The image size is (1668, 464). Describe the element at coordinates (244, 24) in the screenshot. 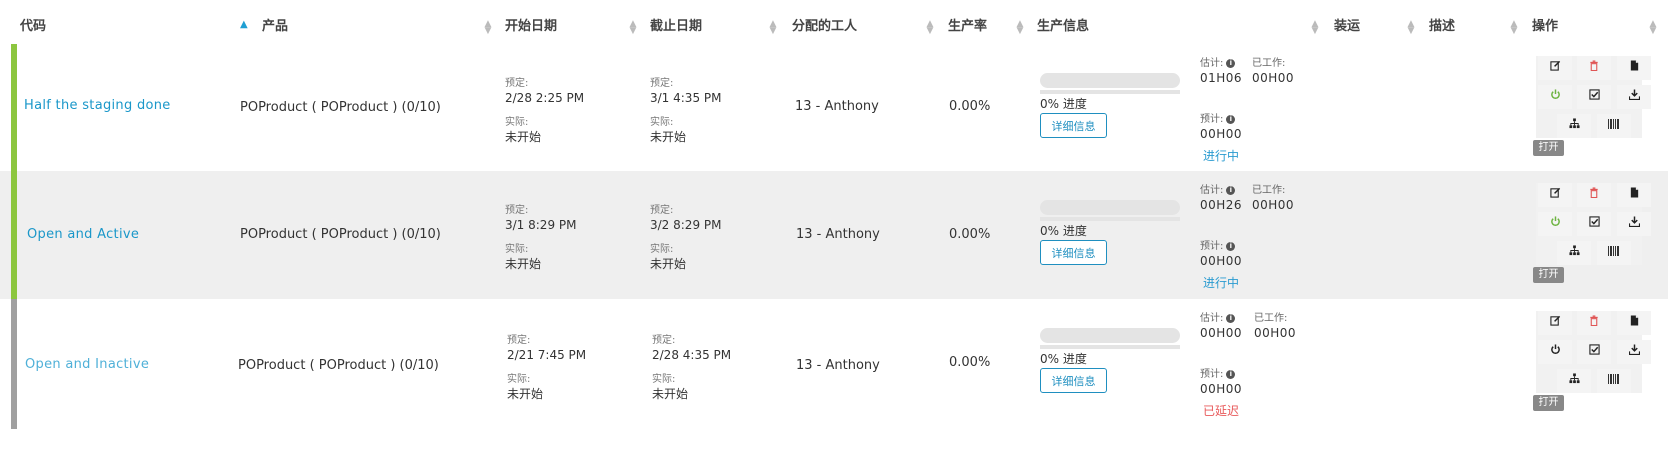

I see `sort-ascending-icon: ▲` at that location.